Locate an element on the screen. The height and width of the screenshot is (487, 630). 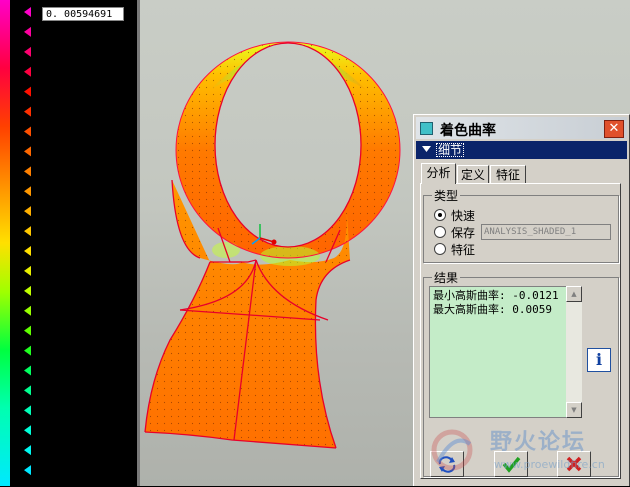
repaint-icon is located at coordinates (447, 464).